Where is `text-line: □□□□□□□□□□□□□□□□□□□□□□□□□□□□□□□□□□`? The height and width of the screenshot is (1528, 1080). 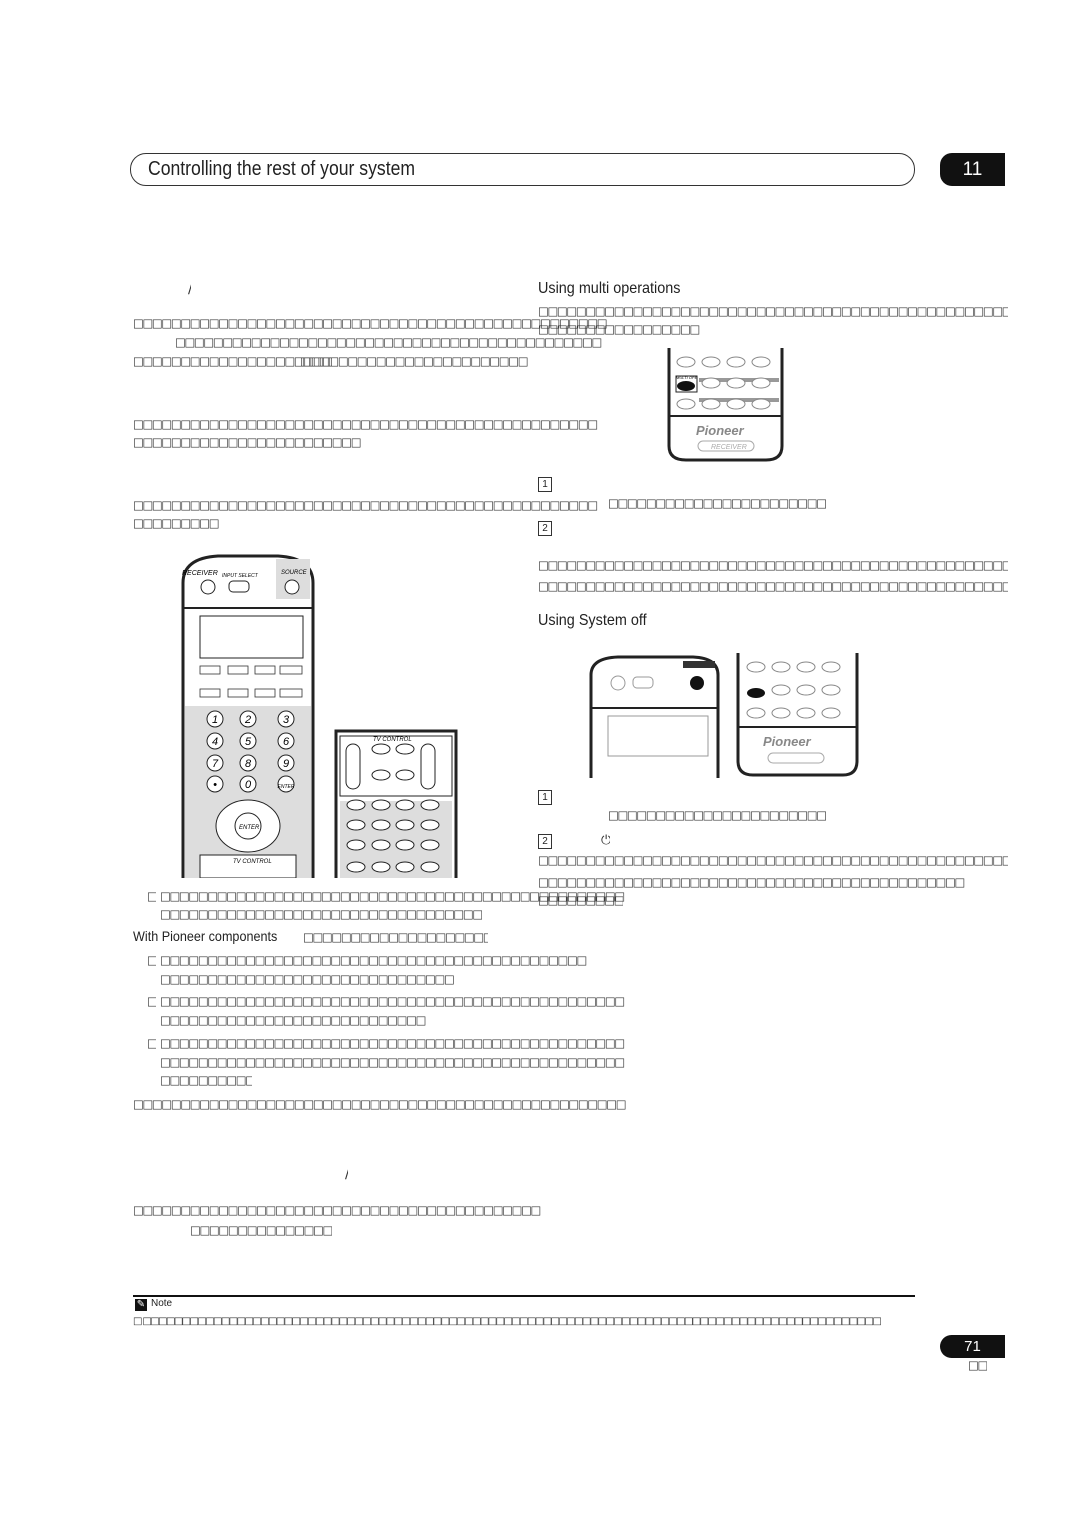 text-line: □□□□□□□□□□□□□□□□□□□□□□□□□□□□□□□□□□ is located at coordinates (321, 914).